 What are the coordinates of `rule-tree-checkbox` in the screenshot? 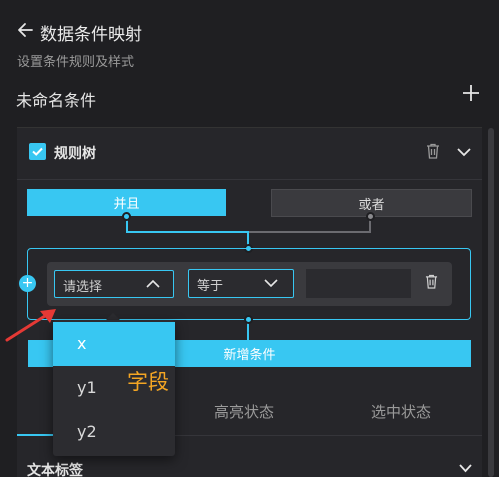 It's located at (37, 151).